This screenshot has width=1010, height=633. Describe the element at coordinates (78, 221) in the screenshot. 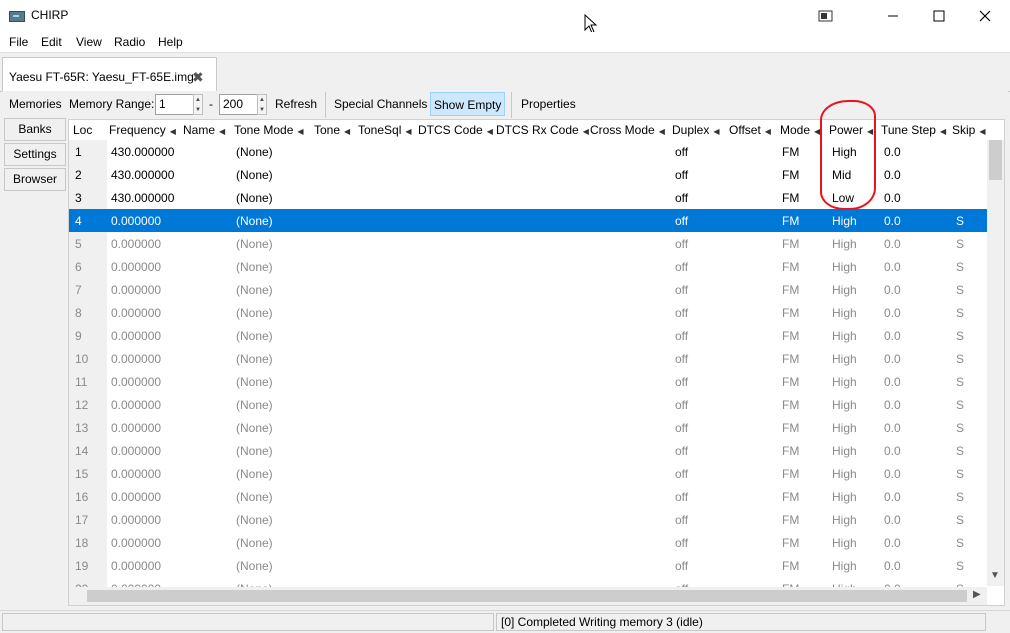

I see `loc-cell: 4` at that location.